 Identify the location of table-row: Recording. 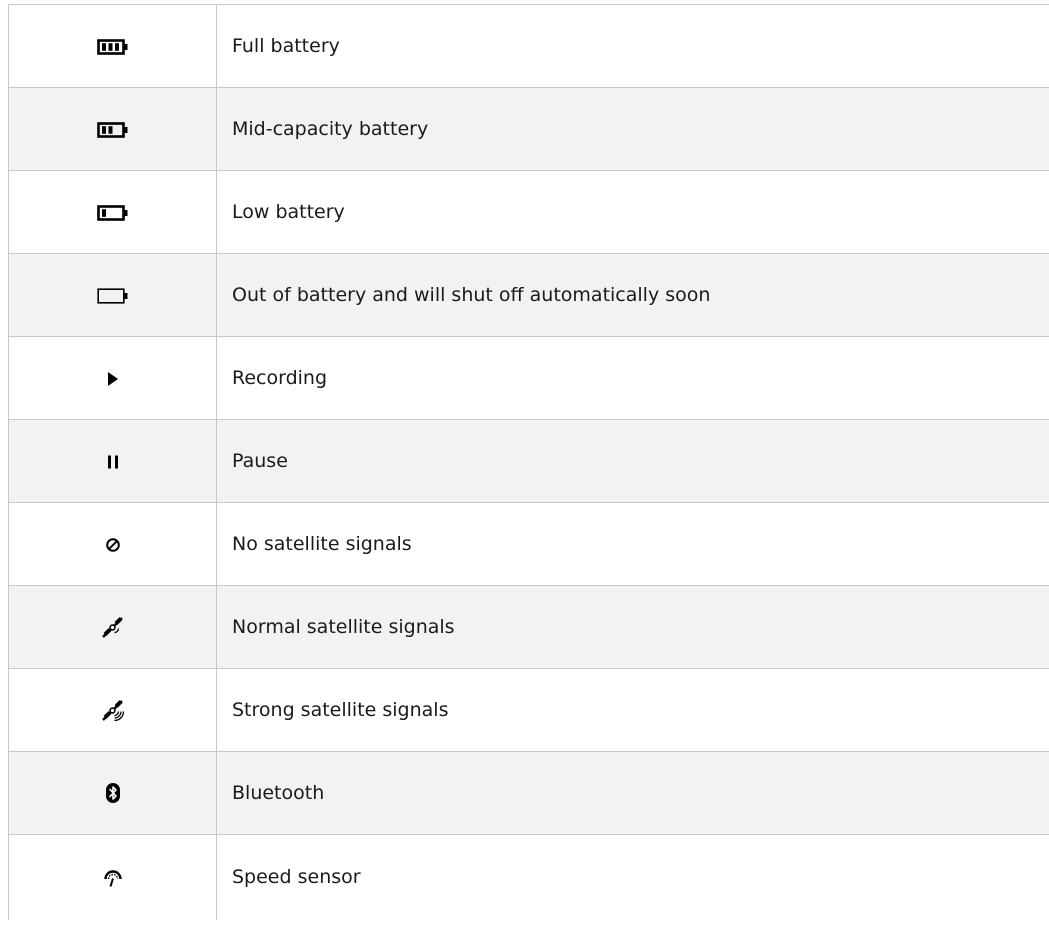
(528, 378).